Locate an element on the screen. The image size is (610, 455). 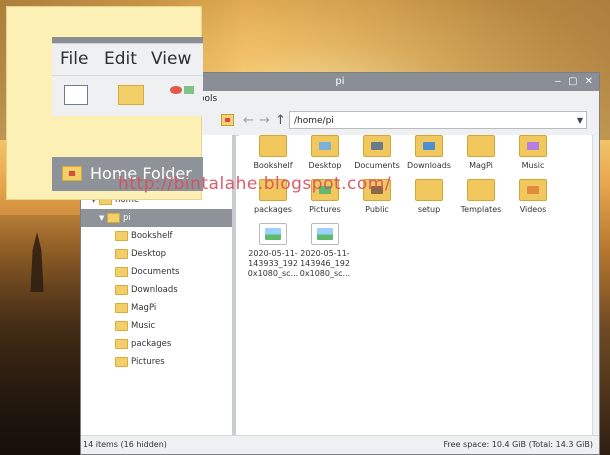
file-label: setup is located at coordinates (429, 209).